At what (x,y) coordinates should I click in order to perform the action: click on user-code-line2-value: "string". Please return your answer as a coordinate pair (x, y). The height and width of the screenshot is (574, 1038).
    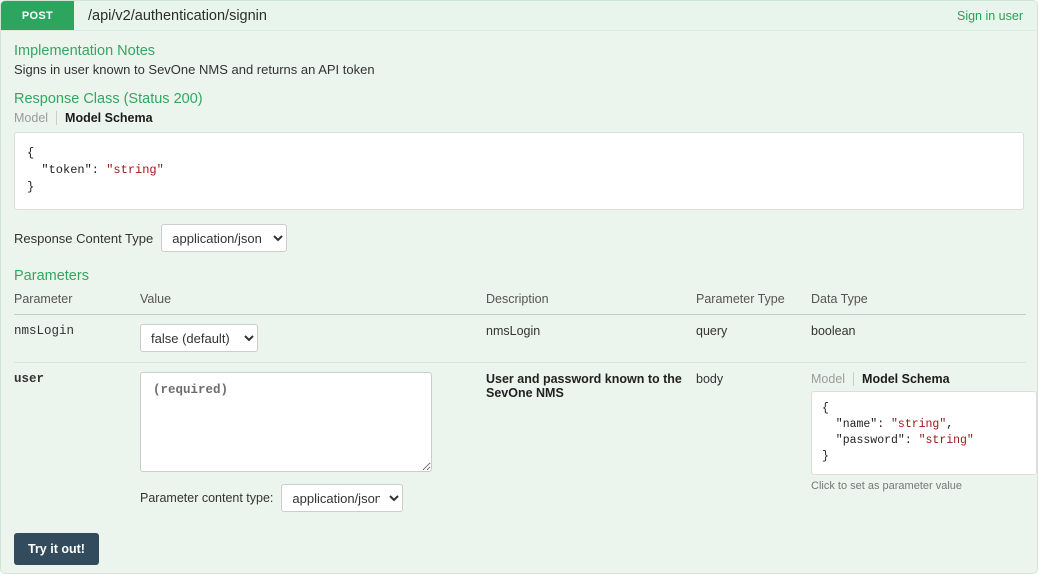
    Looking at the image, I should click on (919, 424).